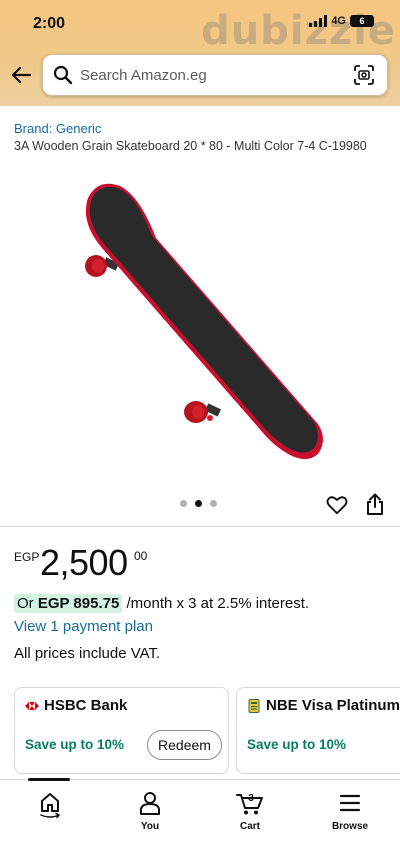 This screenshot has height=866, width=400. What do you see at coordinates (350, 803) in the screenshot?
I see `menu-icon` at bounding box center [350, 803].